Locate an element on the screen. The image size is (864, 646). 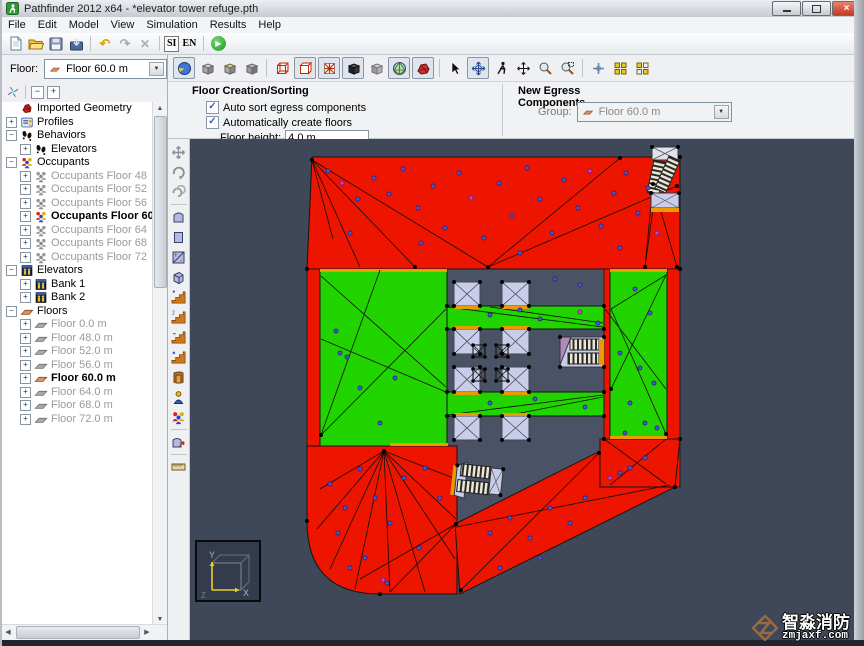
solid-dark-mode-icon is located at coordinates (353, 68).